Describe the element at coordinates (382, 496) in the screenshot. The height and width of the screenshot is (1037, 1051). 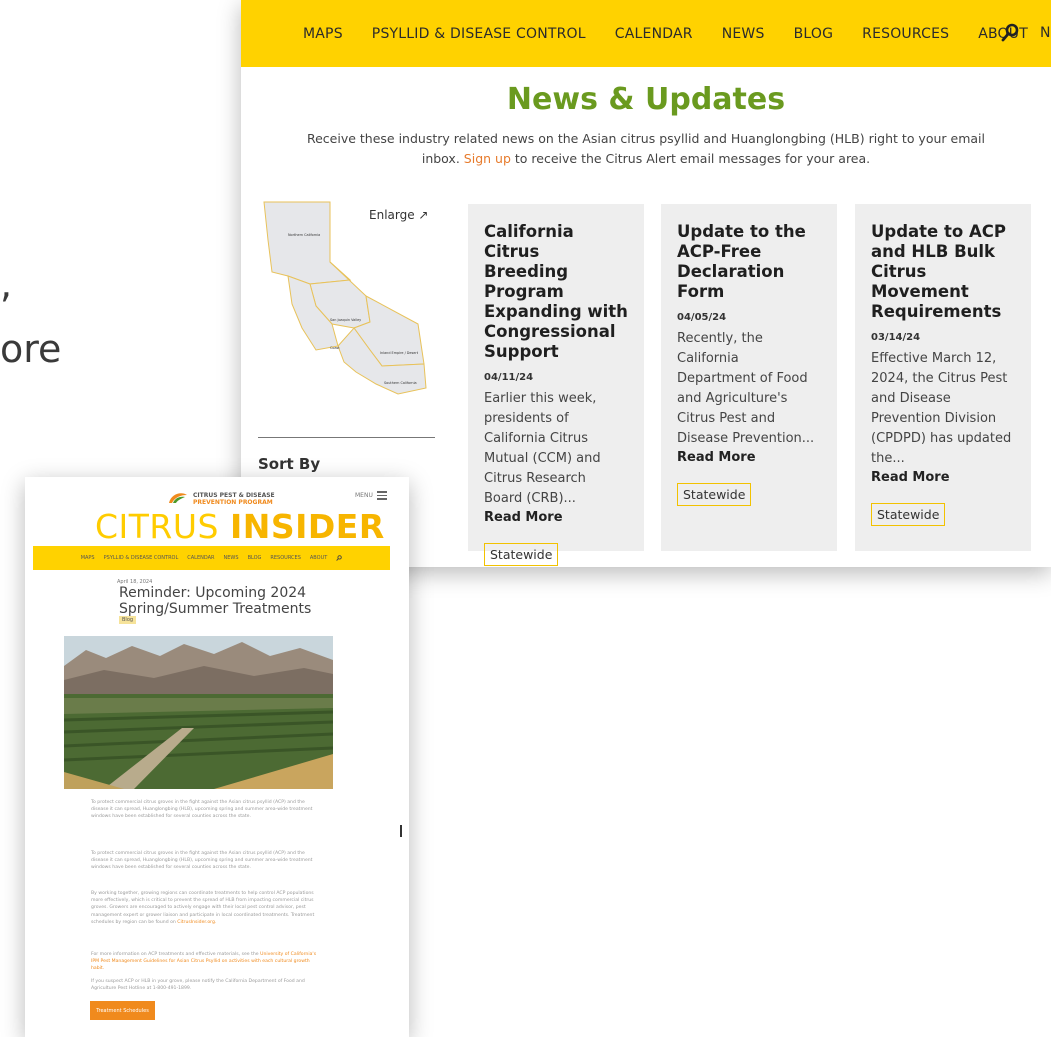
I see `hamburger-menu-icon` at that location.